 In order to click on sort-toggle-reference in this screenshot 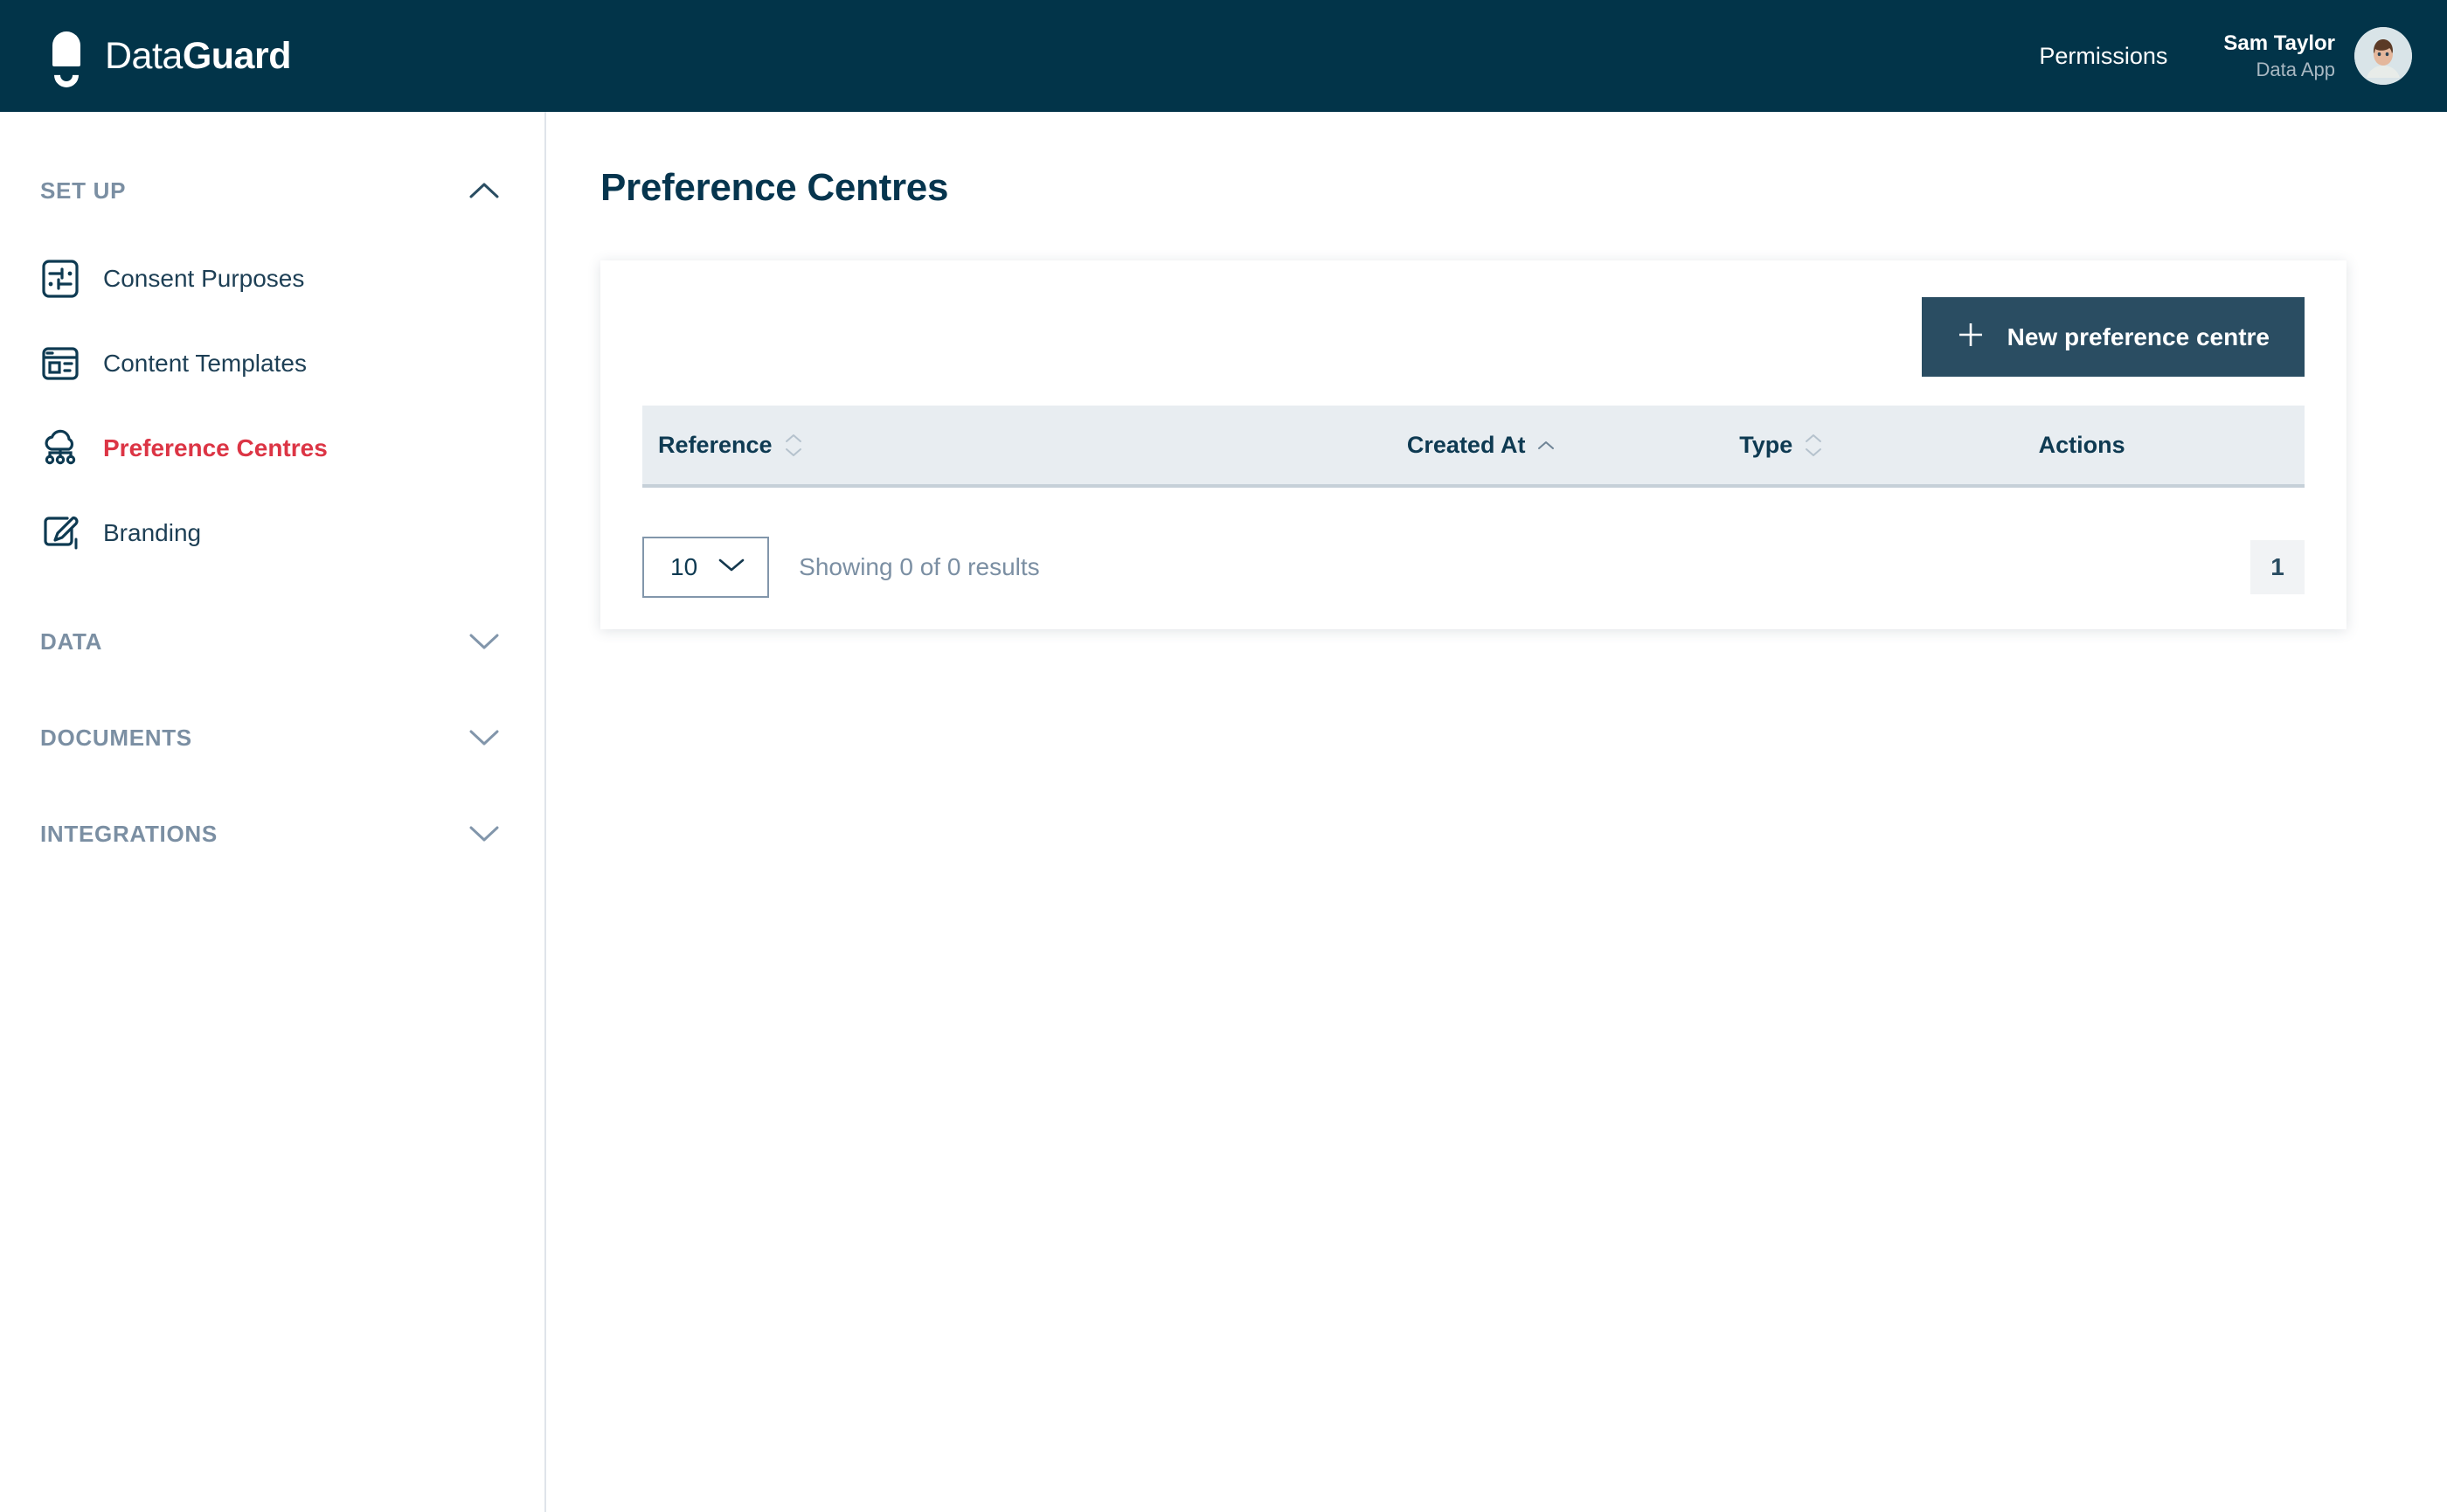, I will do `click(793, 445)`.